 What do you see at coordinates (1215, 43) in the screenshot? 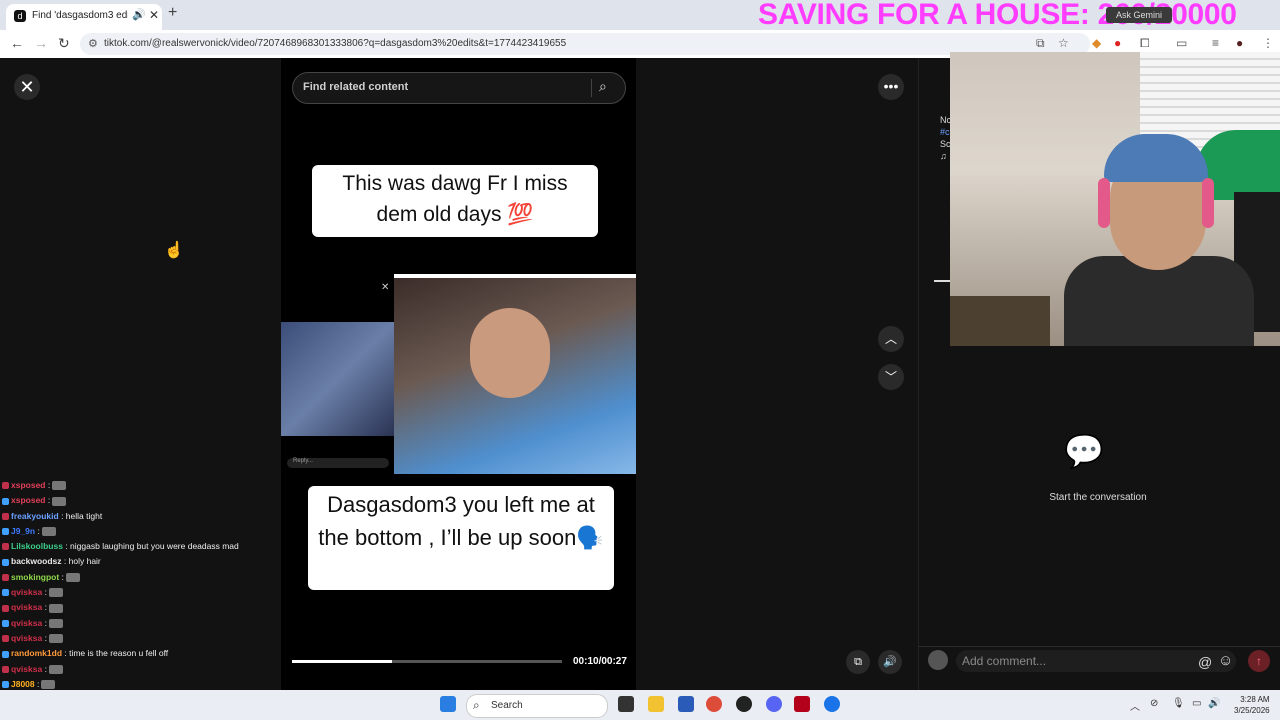
I see `reading-list-icon: ≡` at bounding box center [1215, 43].